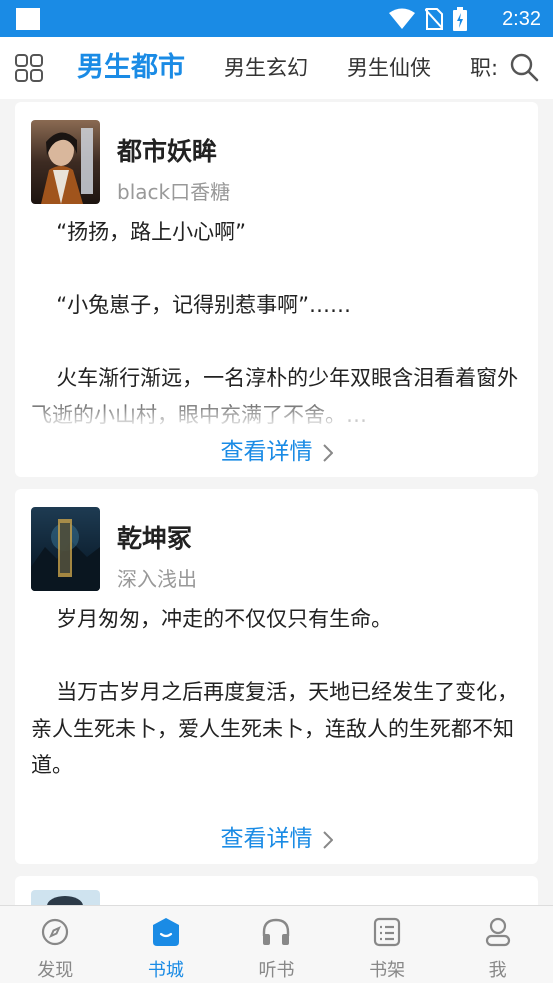  I want to click on category-tabs: 男生都市 男生玄幻 男生仙侠 职:, so click(280, 68).